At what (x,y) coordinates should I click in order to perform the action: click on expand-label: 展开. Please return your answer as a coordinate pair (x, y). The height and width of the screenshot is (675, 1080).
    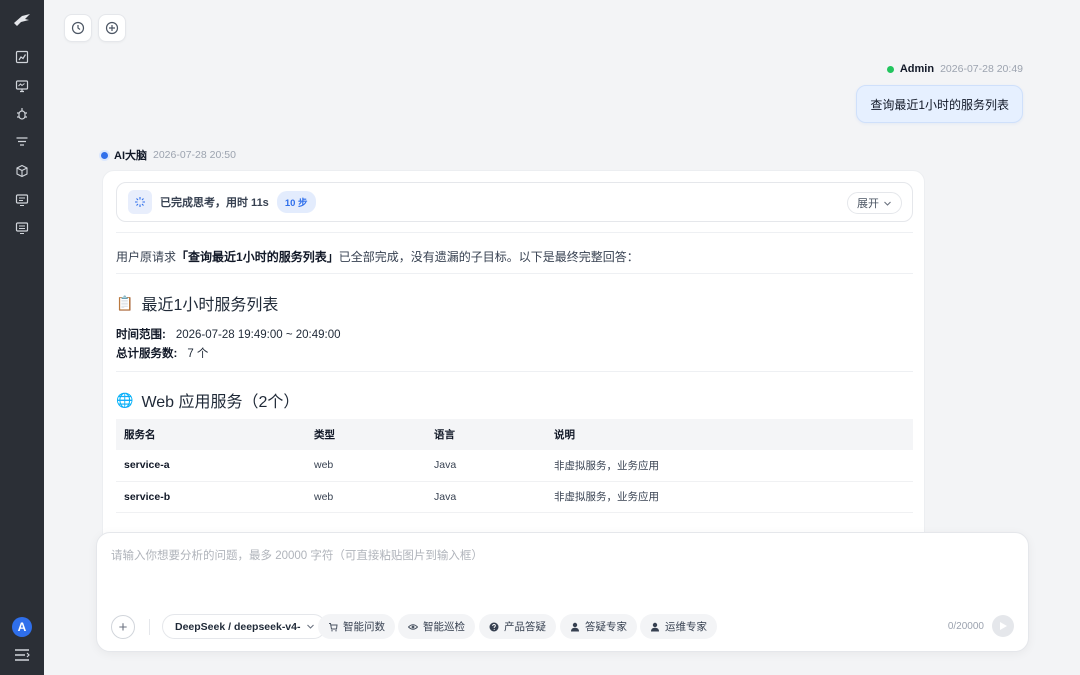
    Looking at the image, I should click on (868, 204).